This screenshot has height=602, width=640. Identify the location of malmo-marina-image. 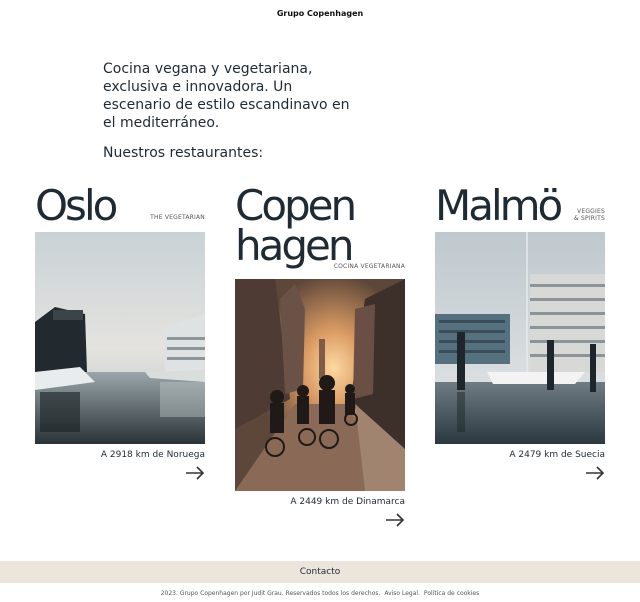
(520, 338).